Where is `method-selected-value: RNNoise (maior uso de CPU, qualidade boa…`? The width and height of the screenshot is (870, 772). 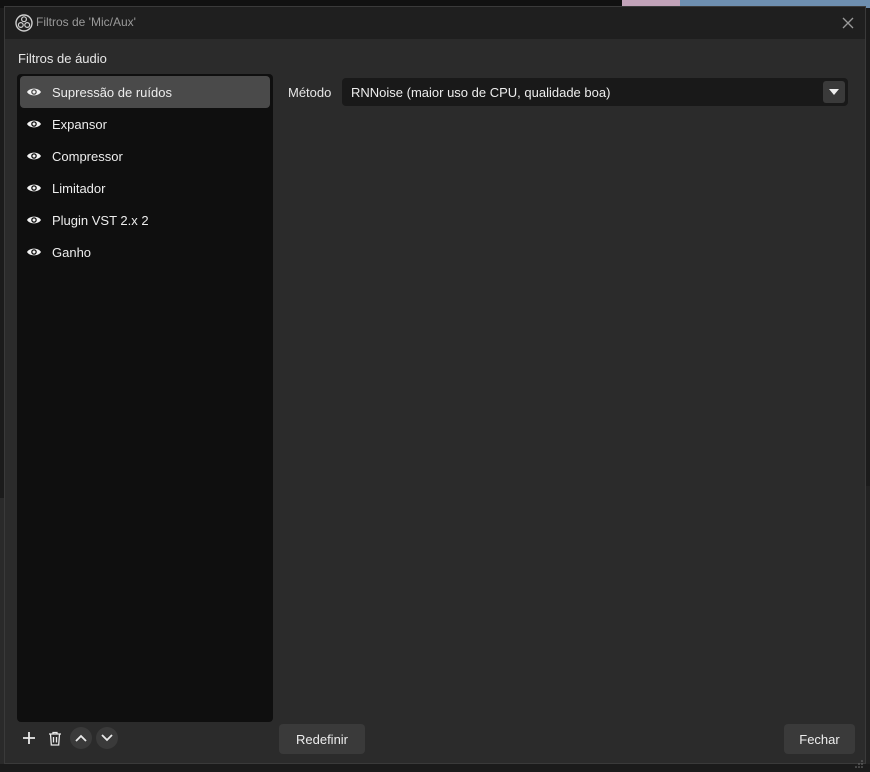
method-selected-value: RNNoise (maior uso de CPU, qualidade boa… is located at coordinates (481, 92).